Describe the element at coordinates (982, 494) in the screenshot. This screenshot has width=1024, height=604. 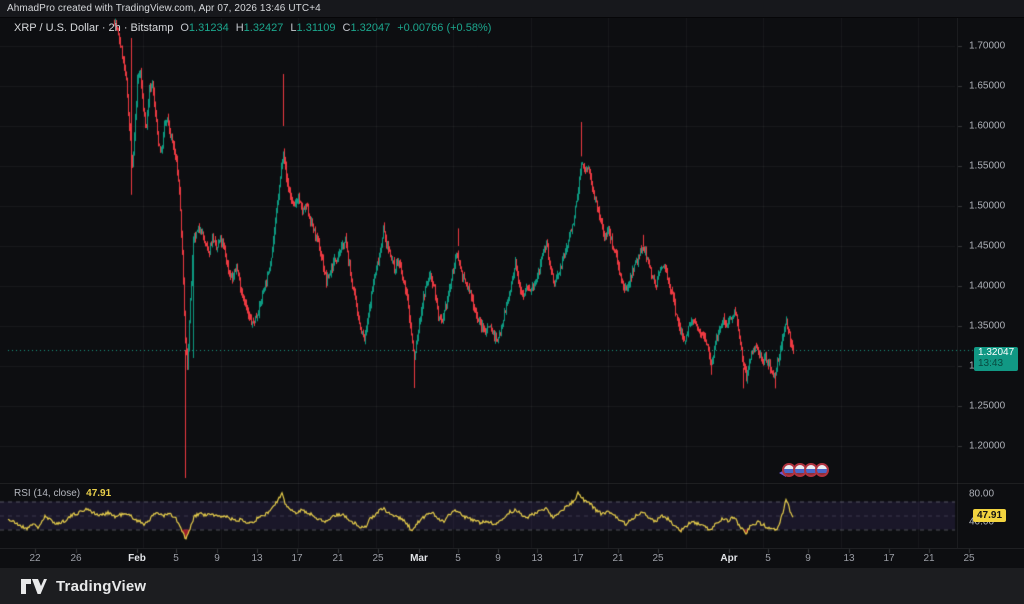
I see `rsi-axis-label-80: 80.00` at that location.